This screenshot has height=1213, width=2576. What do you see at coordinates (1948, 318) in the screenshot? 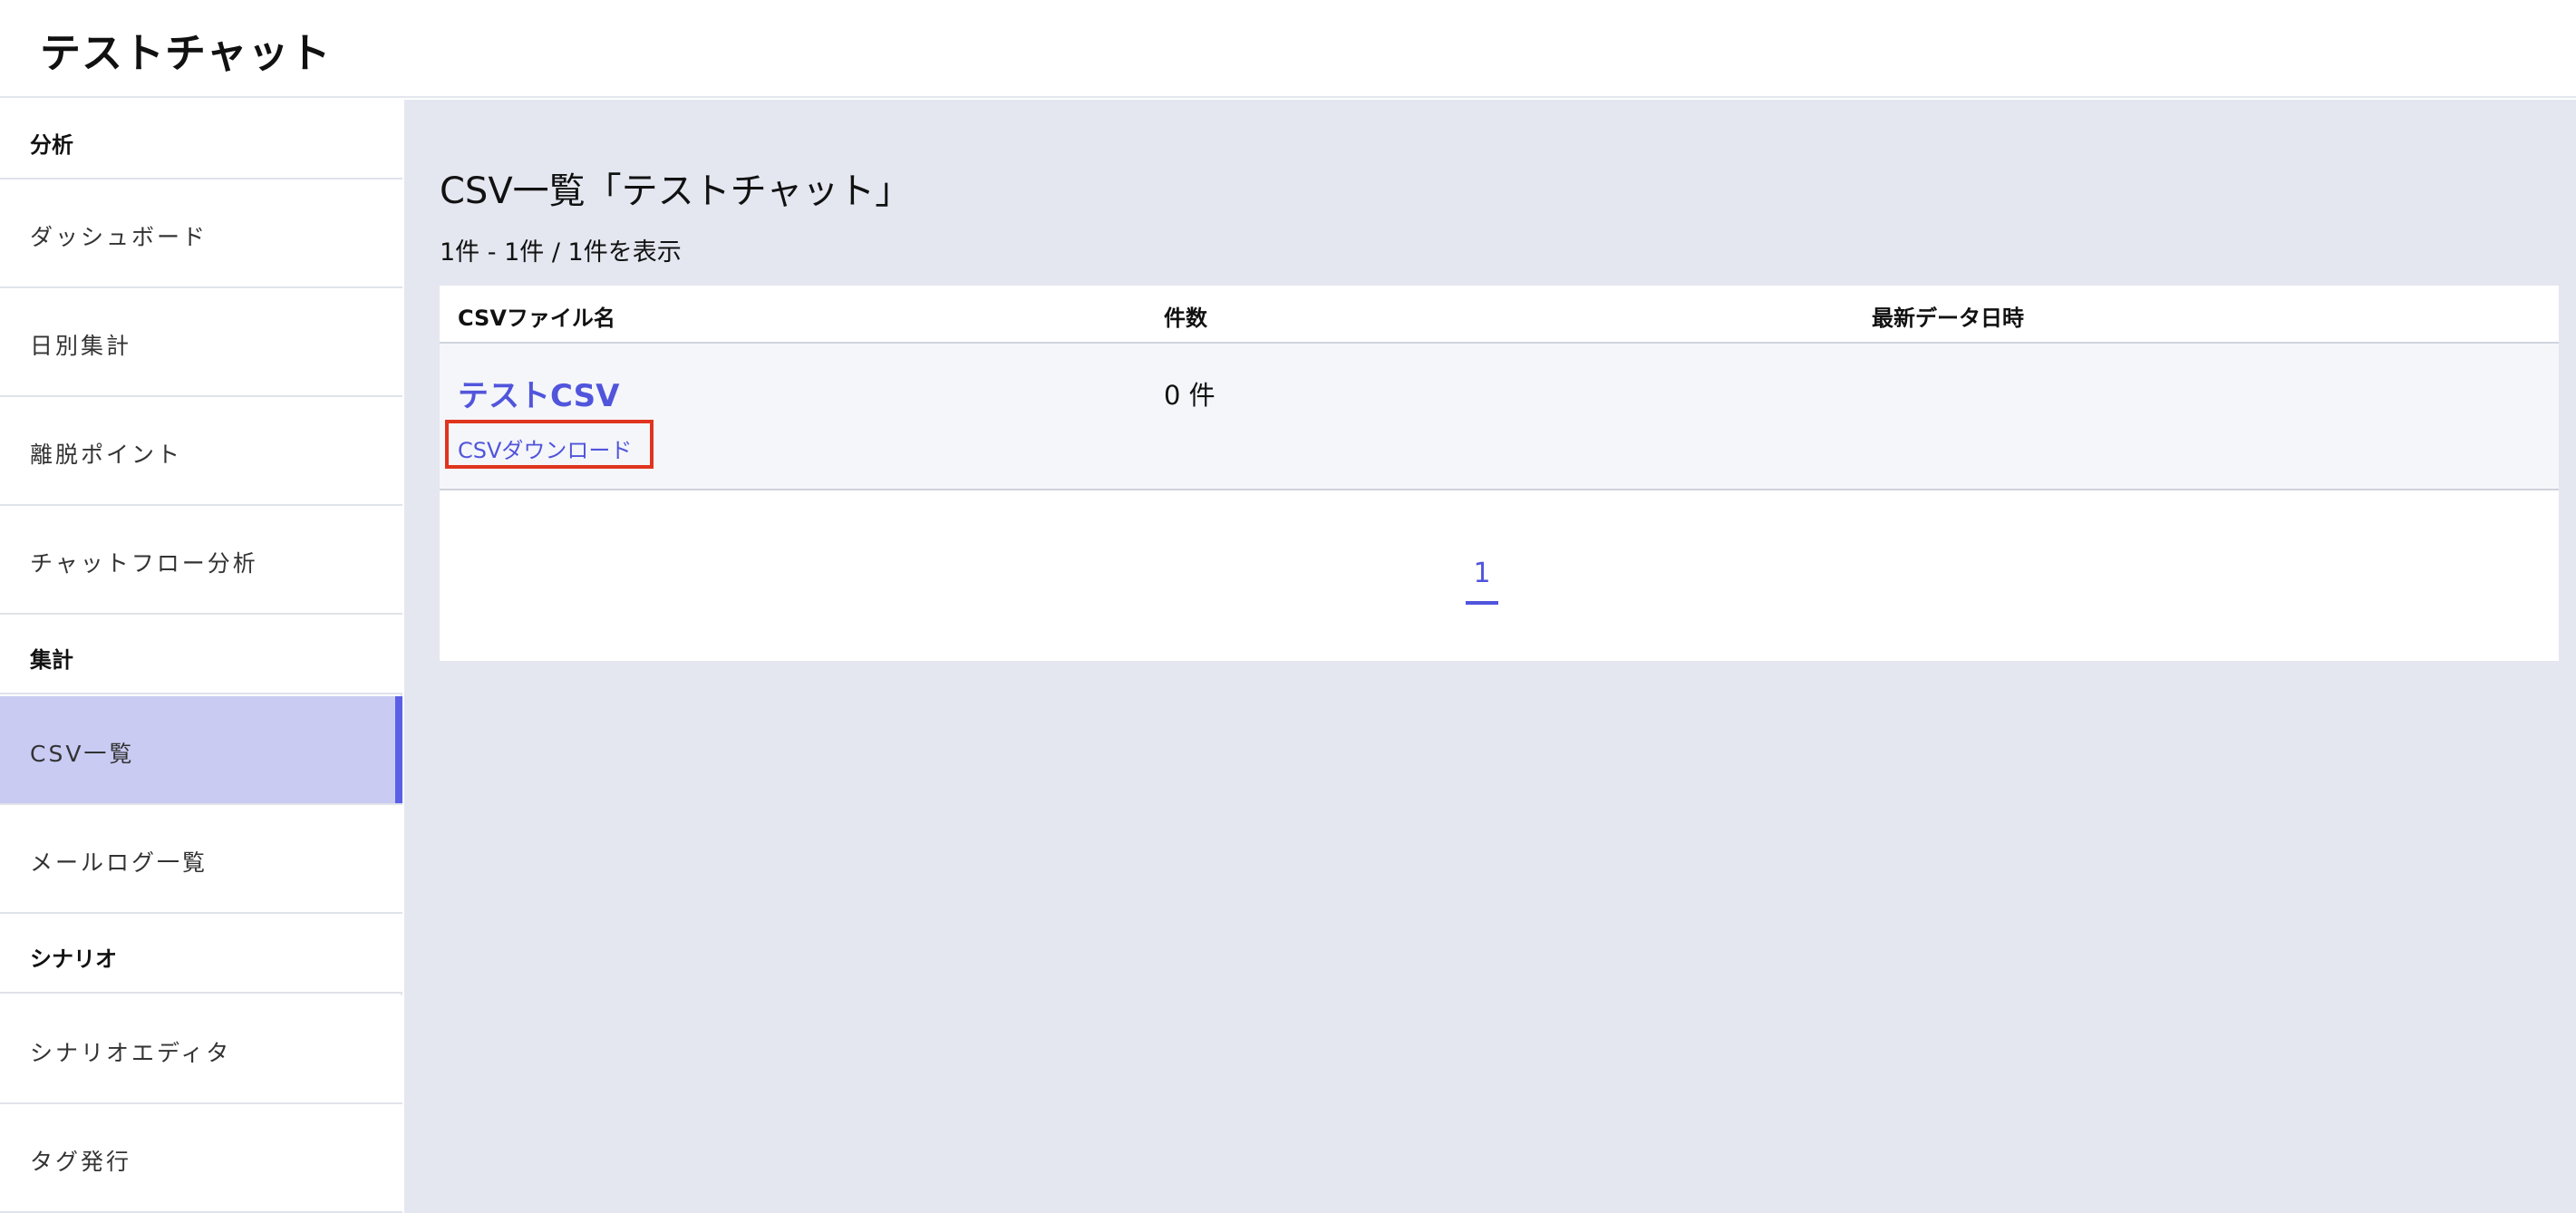
I see `column-header-latest-date: 最新データ日時` at bounding box center [1948, 318].